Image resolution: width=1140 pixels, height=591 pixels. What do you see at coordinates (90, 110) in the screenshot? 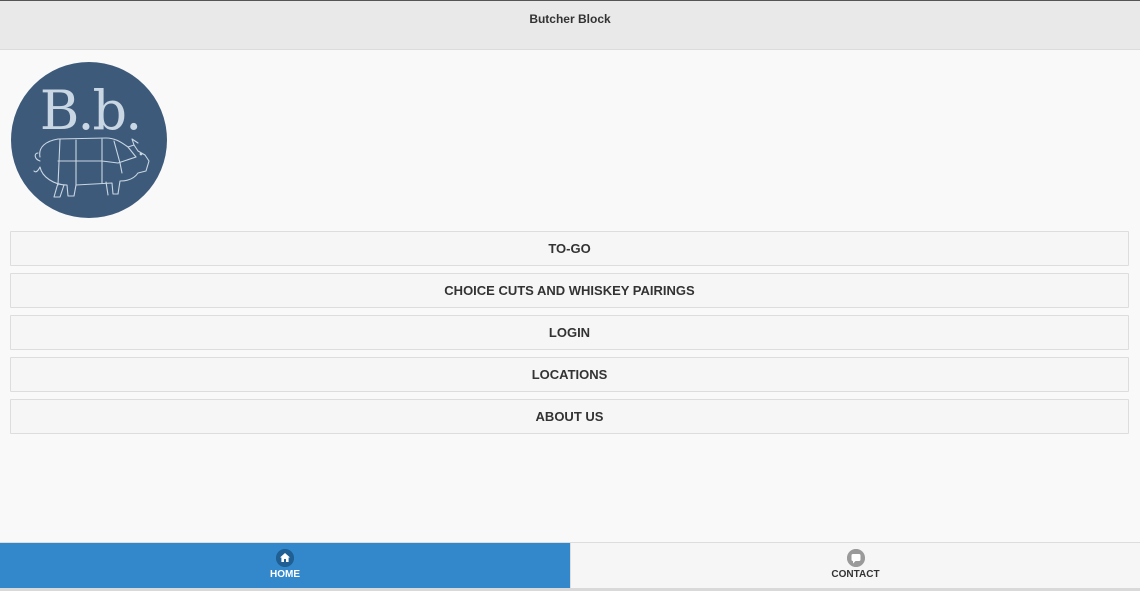
I see `logo-text: B.b.` at bounding box center [90, 110].